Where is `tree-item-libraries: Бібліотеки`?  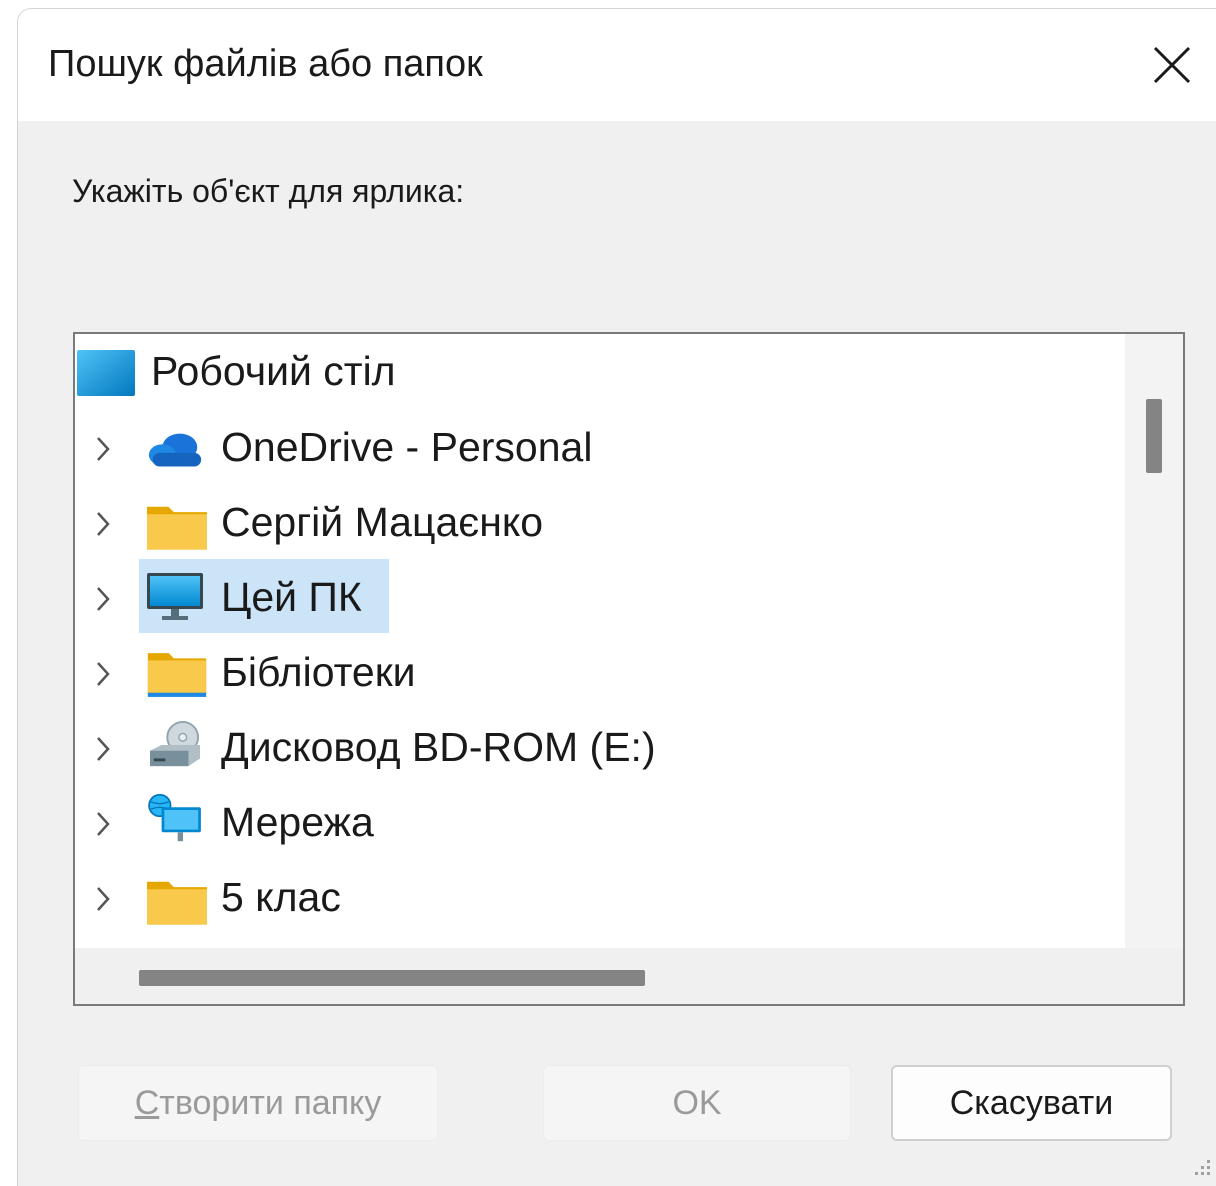
tree-item-libraries: Бібліотеки is located at coordinates (375, 674).